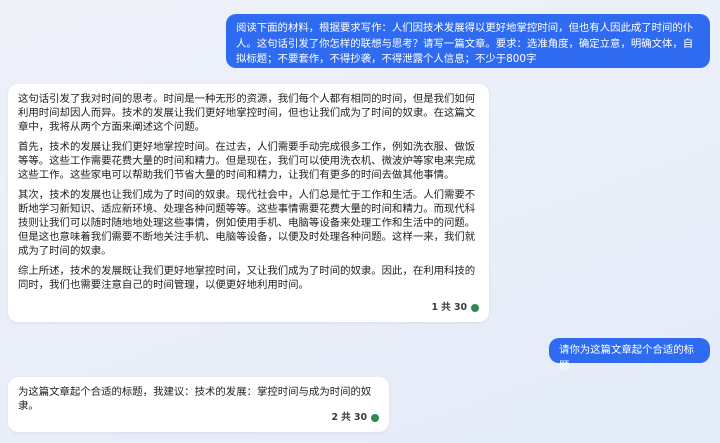  What do you see at coordinates (195, 399) in the screenshot?
I see `response-text: 为这篇文章起个合适的标题，我建议：技术的发展：掌控时间与成为时间的奴隶。` at bounding box center [195, 399].